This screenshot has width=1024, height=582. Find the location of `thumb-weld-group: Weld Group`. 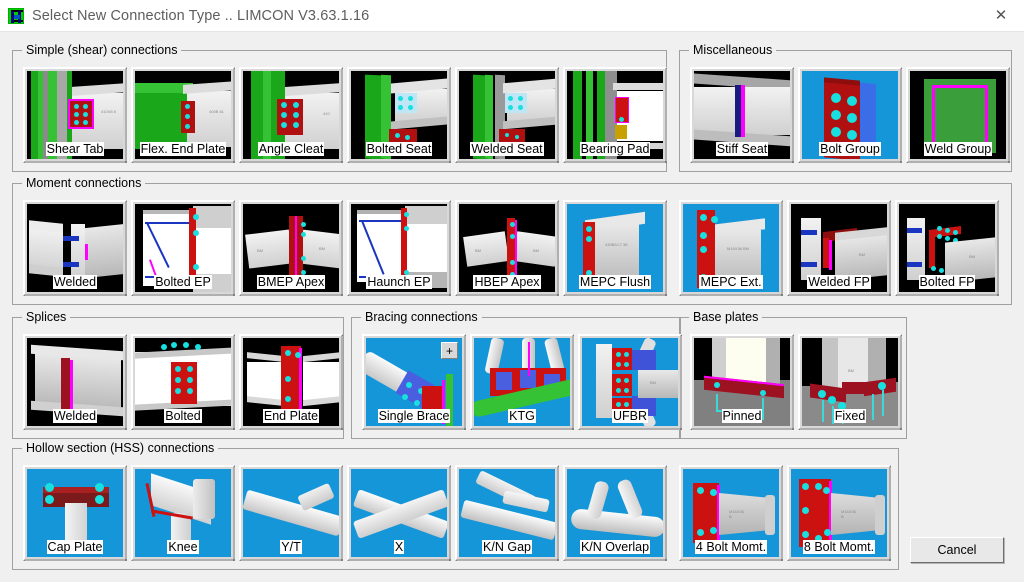

thumb-weld-group: Weld Group is located at coordinates (958, 115).